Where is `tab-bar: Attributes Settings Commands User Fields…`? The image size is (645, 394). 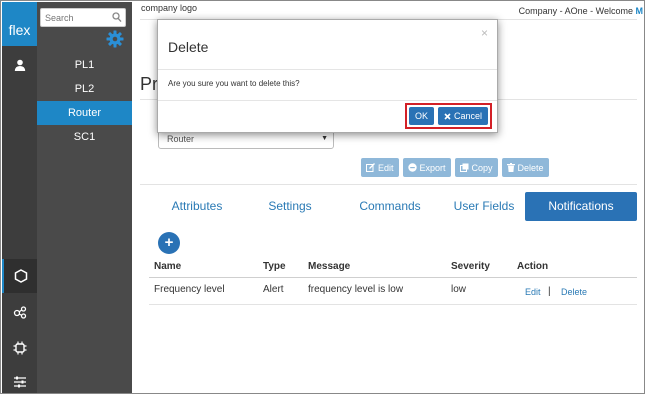
tab-bar: Attributes Settings Commands User Fields… is located at coordinates (388, 206).